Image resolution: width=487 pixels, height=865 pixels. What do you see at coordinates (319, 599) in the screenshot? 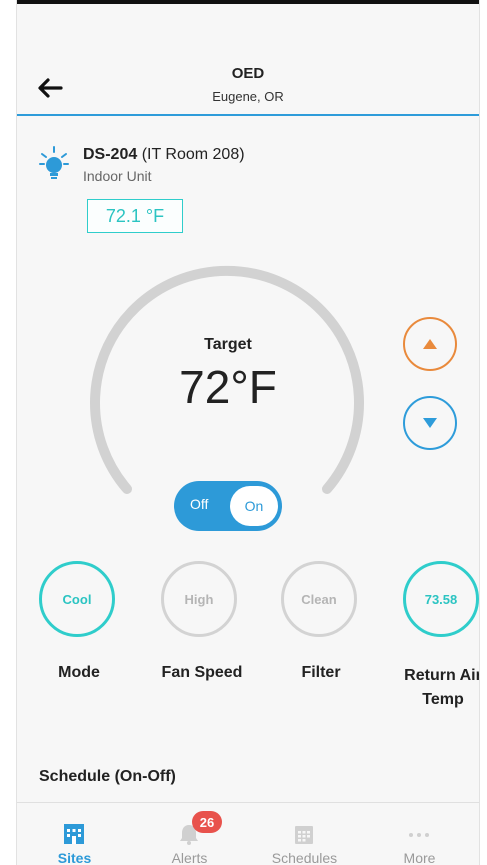
I see `filter-indicator: Clean` at bounding box center [319, 599].